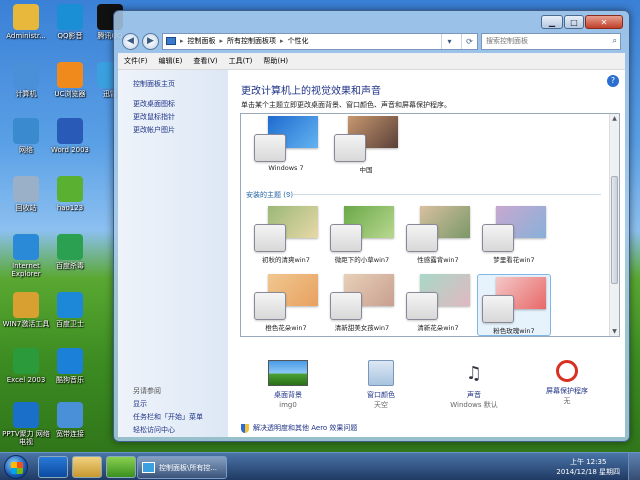 The width and height of the screenshot is (640, 480). I want to click on screensaver-icon, so click(567, 371).